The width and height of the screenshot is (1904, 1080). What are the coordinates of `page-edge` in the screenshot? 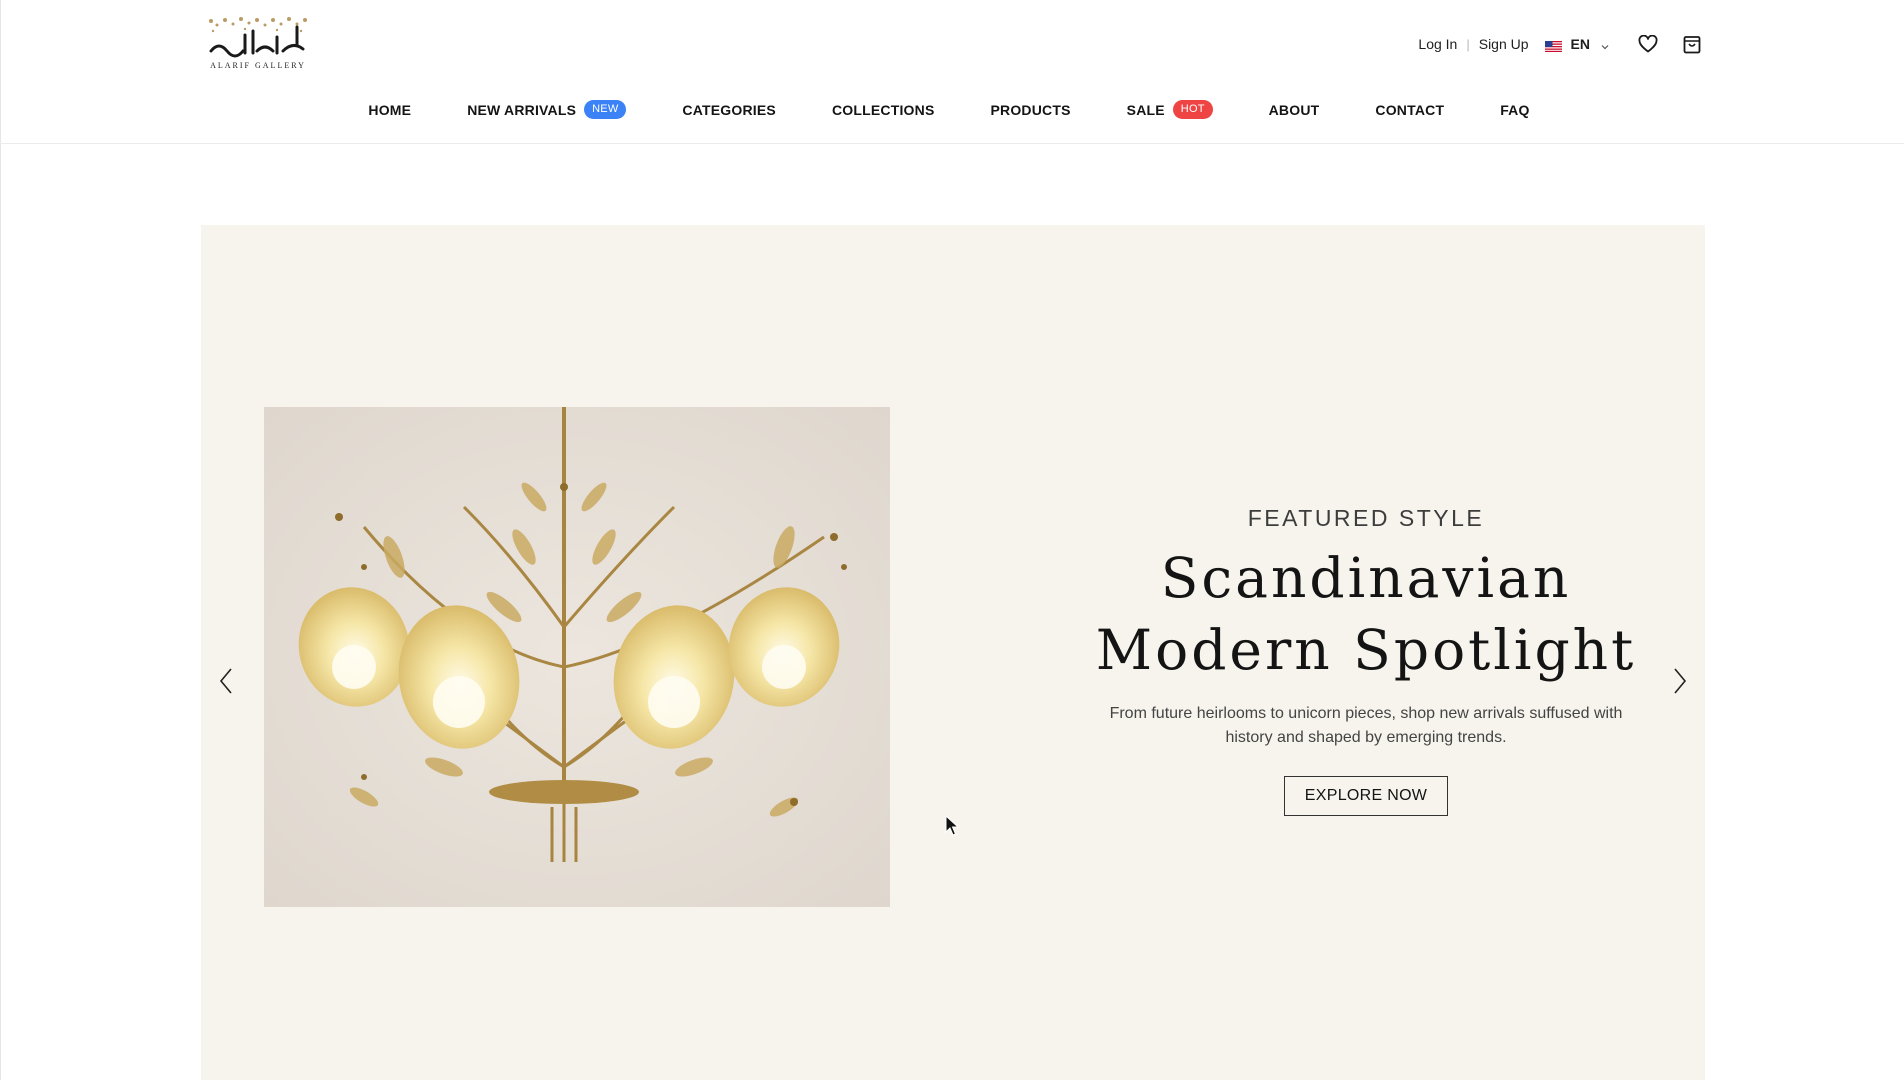 It's located at (0, 540).